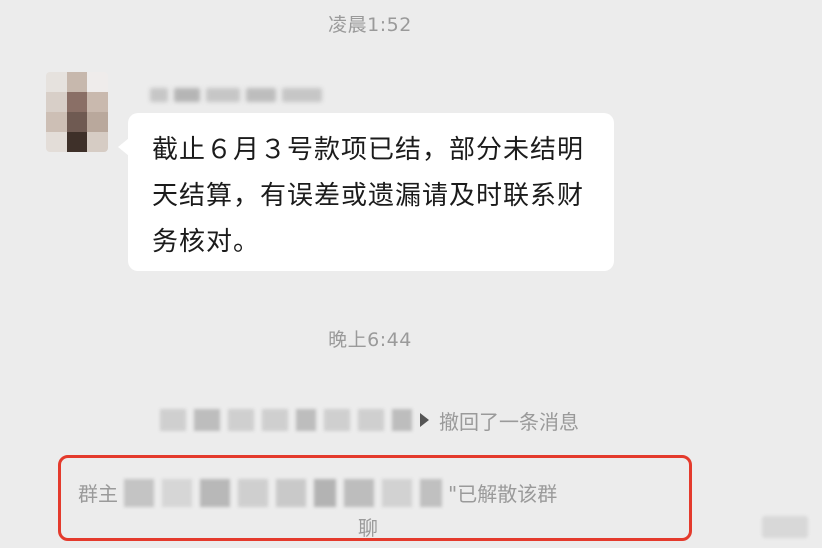 This screenshot has height=548, width=822. Describe the element at coordinates (785, 527) in the screenshot. I see `watermark-blurred` at that location.